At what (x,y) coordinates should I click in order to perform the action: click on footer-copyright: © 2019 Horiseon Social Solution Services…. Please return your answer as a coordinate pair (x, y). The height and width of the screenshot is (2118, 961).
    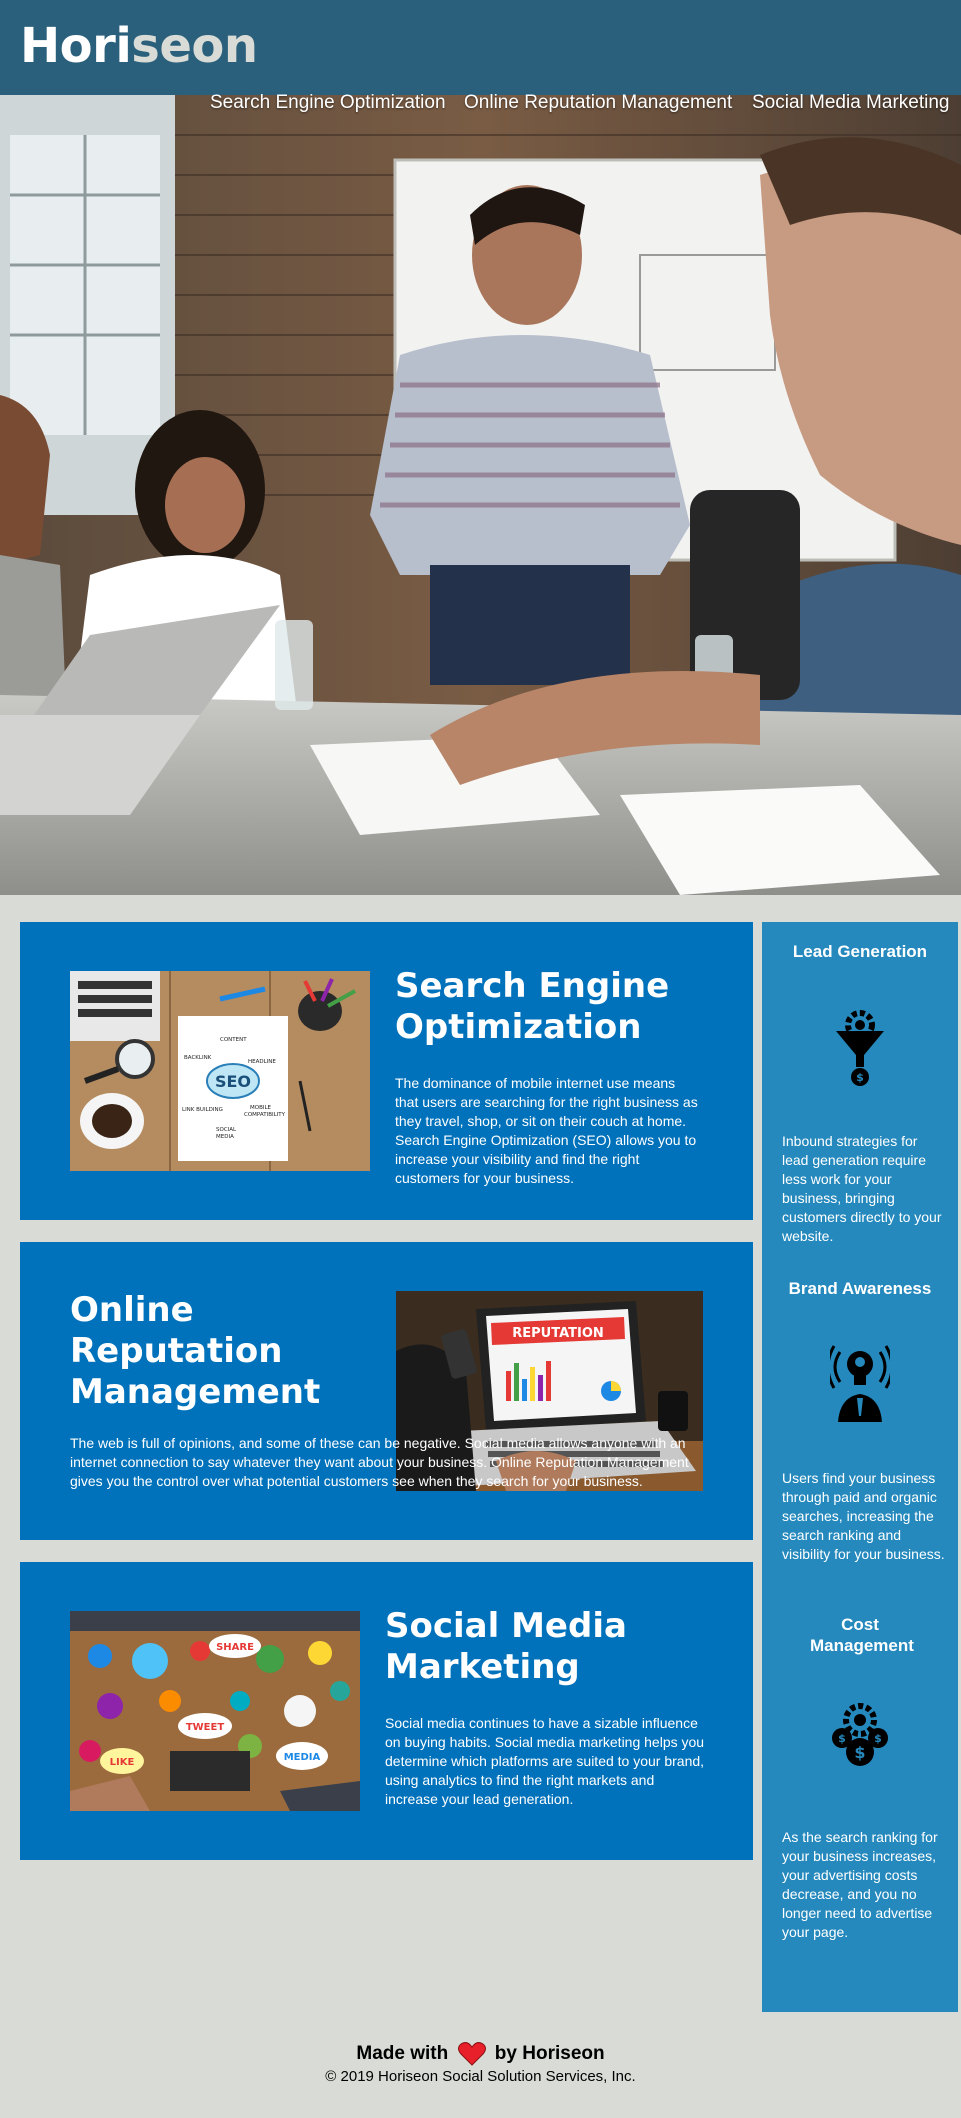
    Looking at the image, I should click on (480, 2076).